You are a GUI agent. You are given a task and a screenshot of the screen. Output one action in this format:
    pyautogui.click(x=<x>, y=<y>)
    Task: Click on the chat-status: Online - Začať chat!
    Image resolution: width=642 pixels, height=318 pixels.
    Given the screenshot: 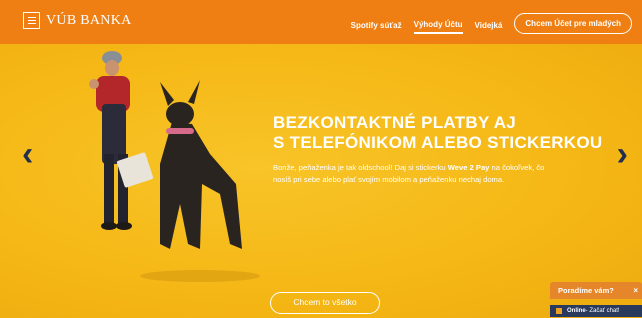 What is the action you would take?
    pyautogui.click(x=596, y=311)
    